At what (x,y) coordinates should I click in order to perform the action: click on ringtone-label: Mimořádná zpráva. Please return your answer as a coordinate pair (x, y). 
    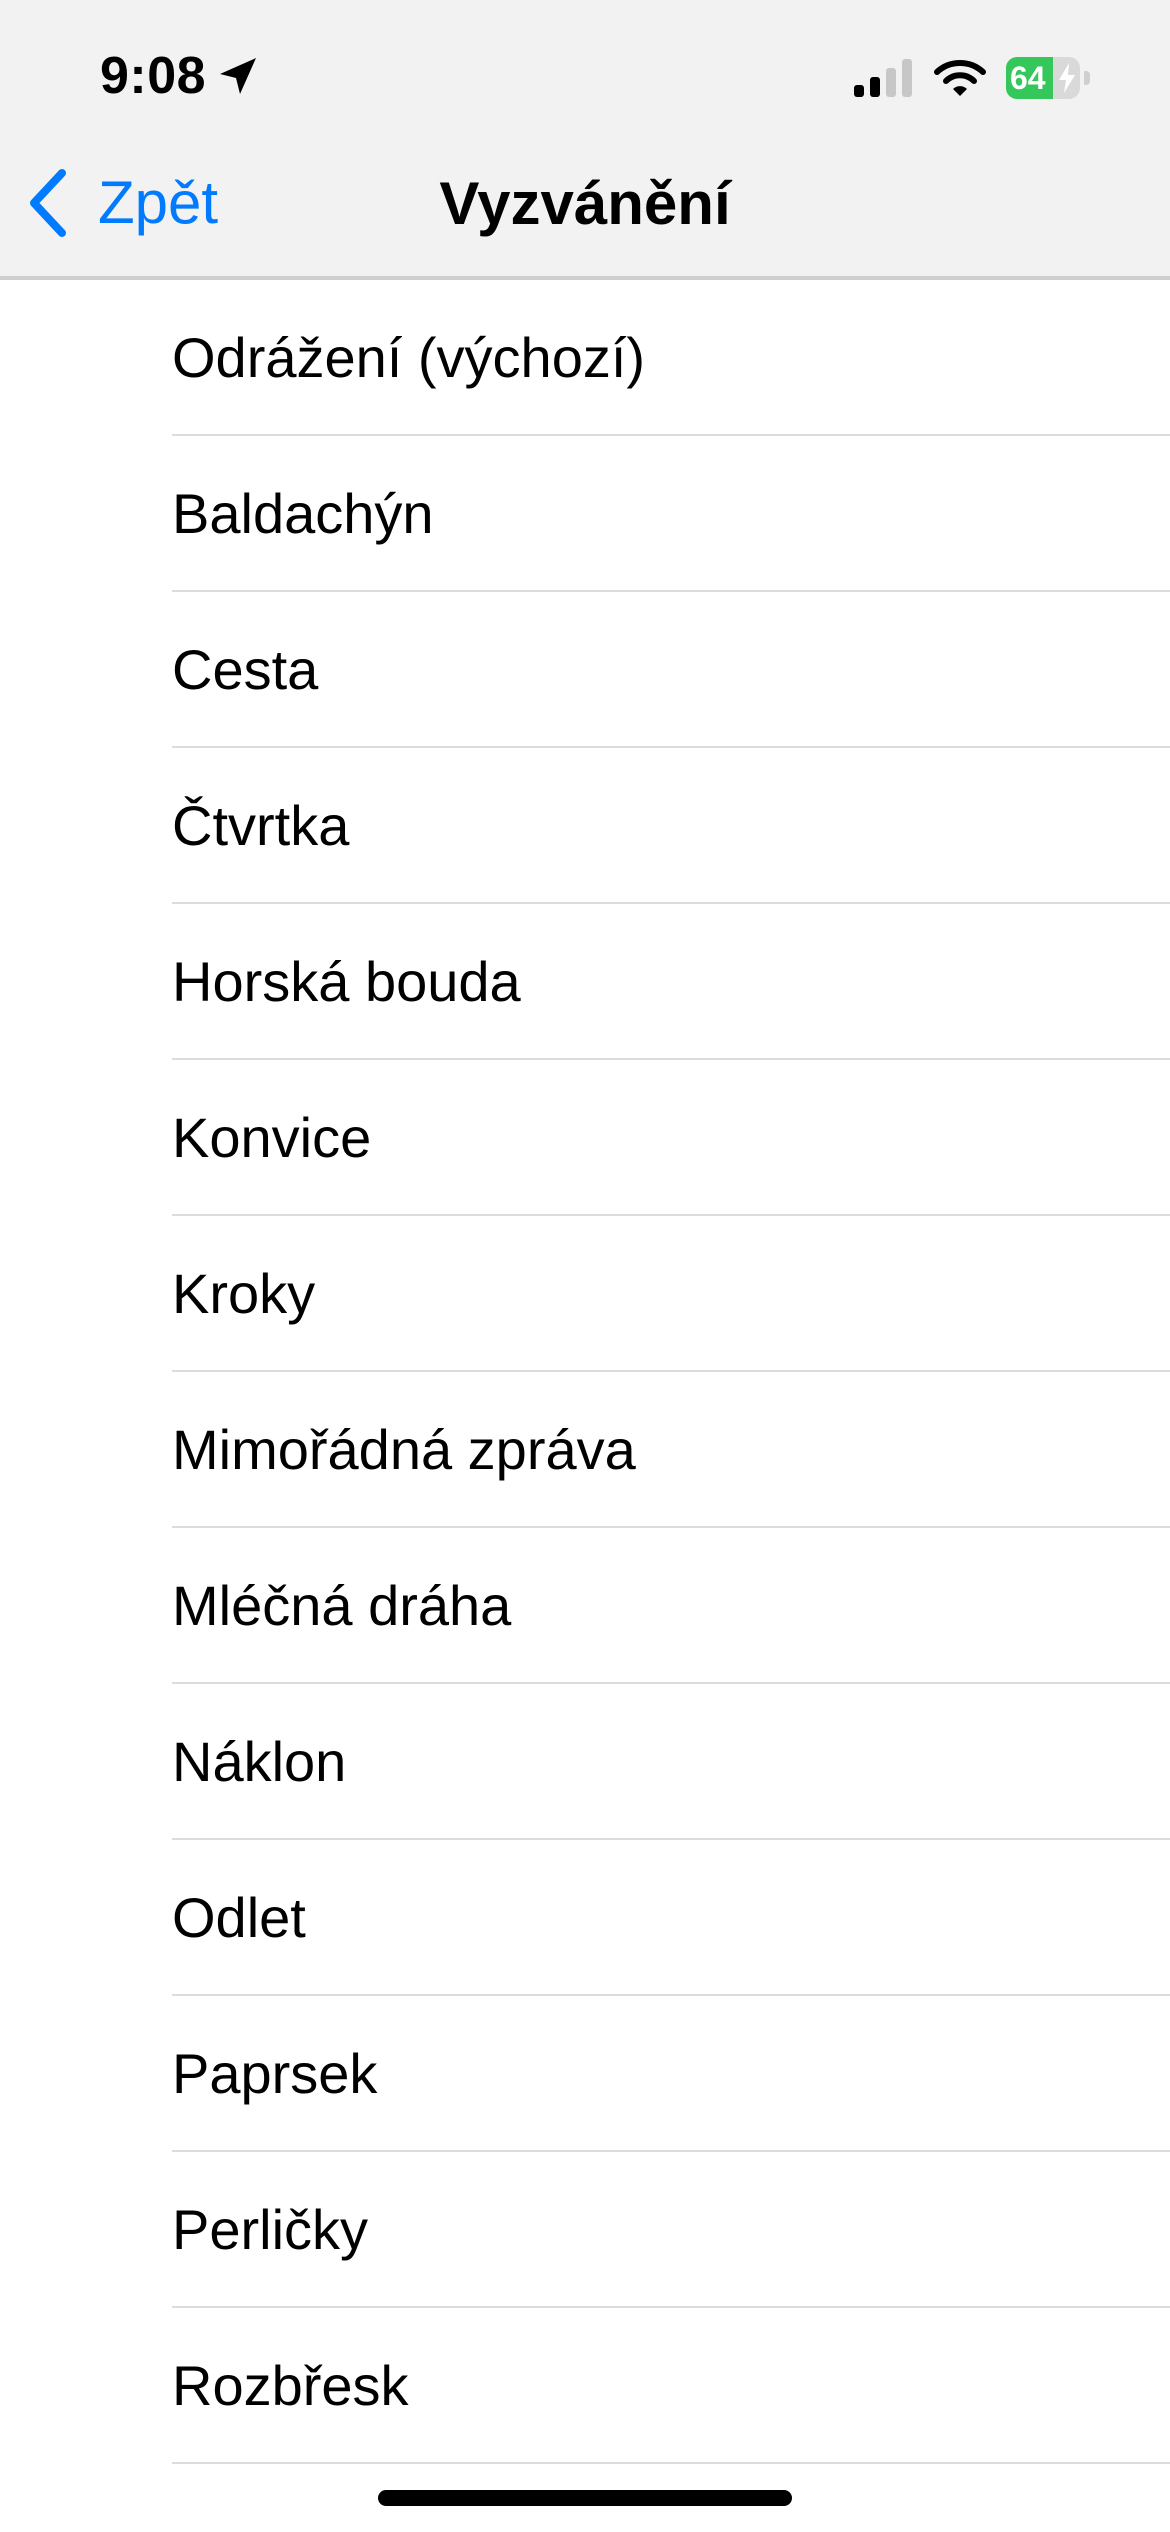
    Looking at the image, I should click on (404, 1449).